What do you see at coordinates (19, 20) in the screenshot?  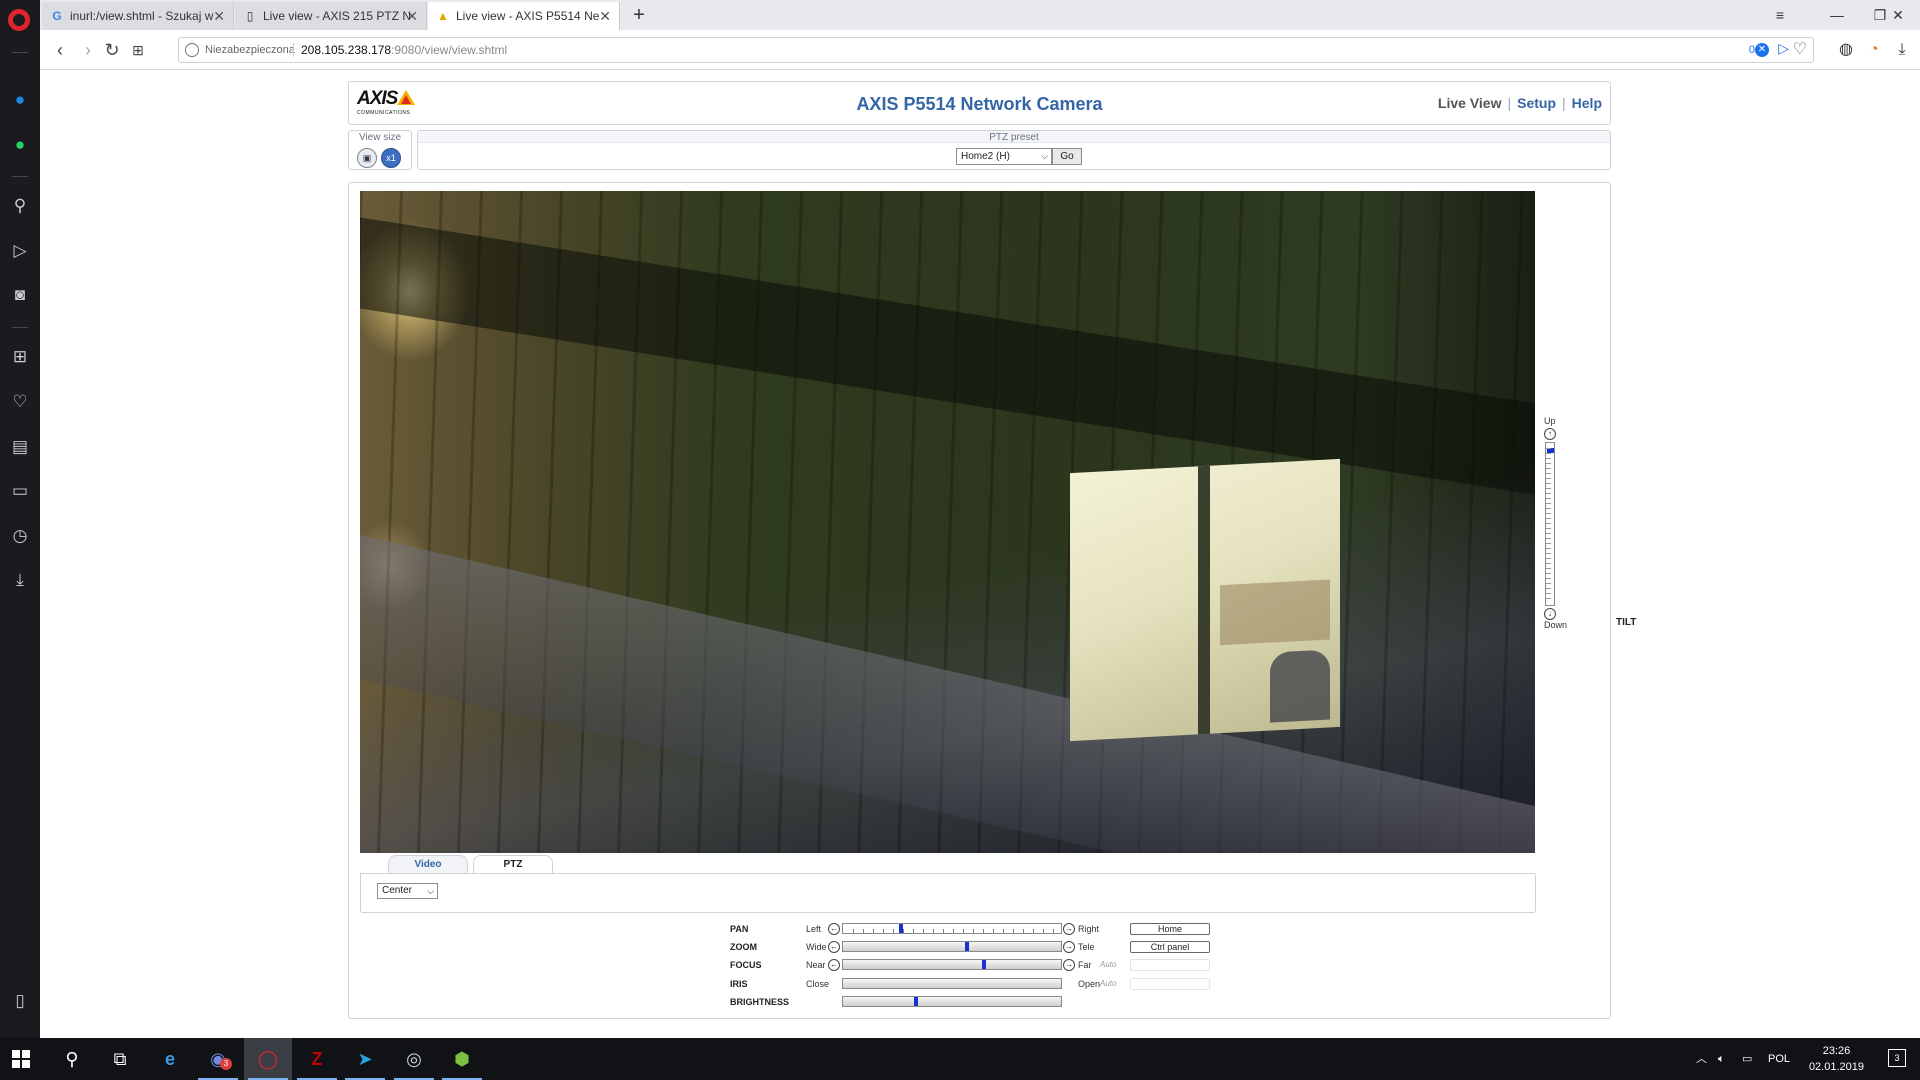 I see `opera-logo-icon` at bounding box center [19, 20].